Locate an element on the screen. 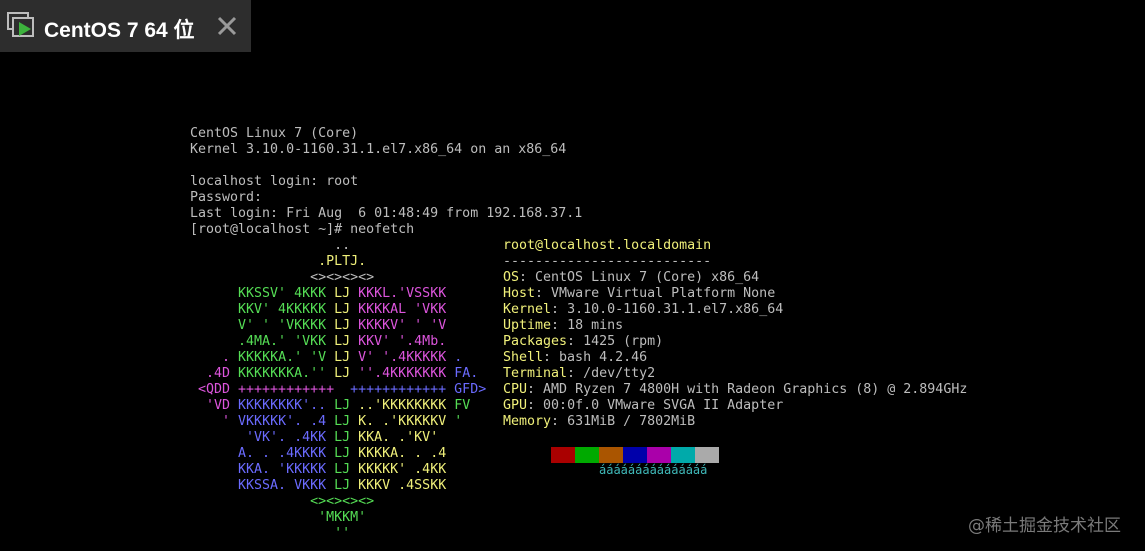  logo-line: V' ' 'VKKKK LJ KKKKV' ' 'V is located at coordinates (318, 326).